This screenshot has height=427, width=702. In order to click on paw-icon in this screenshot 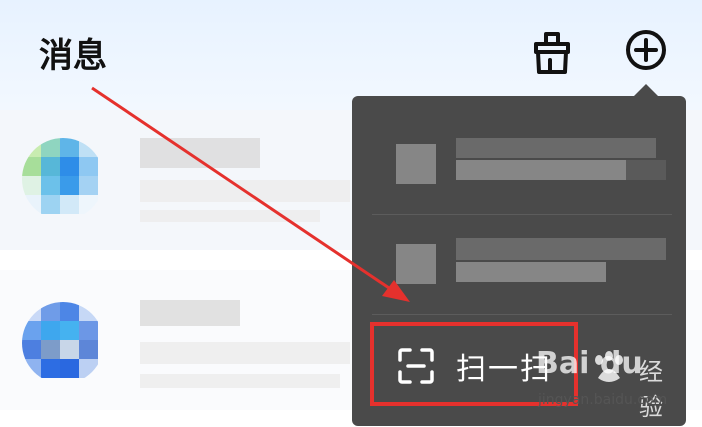, I will do `click(609, 366)`.